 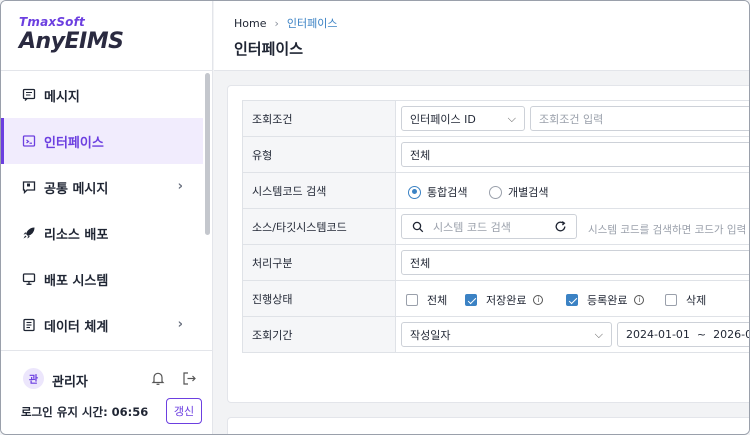 I want to click on sidebar-item-data-system: 데이터 체계 ›, so click(x=102, y=325).